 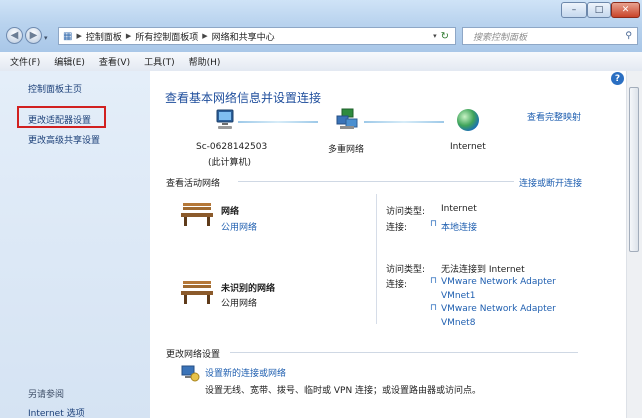 I want to click on breadcrumb-network-center: 网络和共享中心, so click(x=243, y=36).